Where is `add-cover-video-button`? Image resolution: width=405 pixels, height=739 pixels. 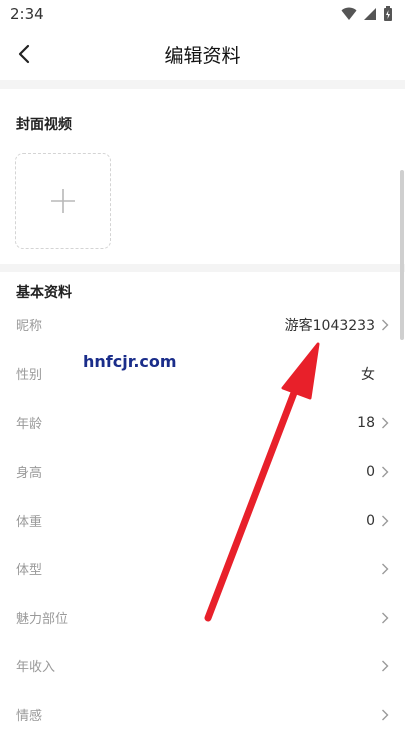 add-cover-video-button is located at coordinates (63, 201).